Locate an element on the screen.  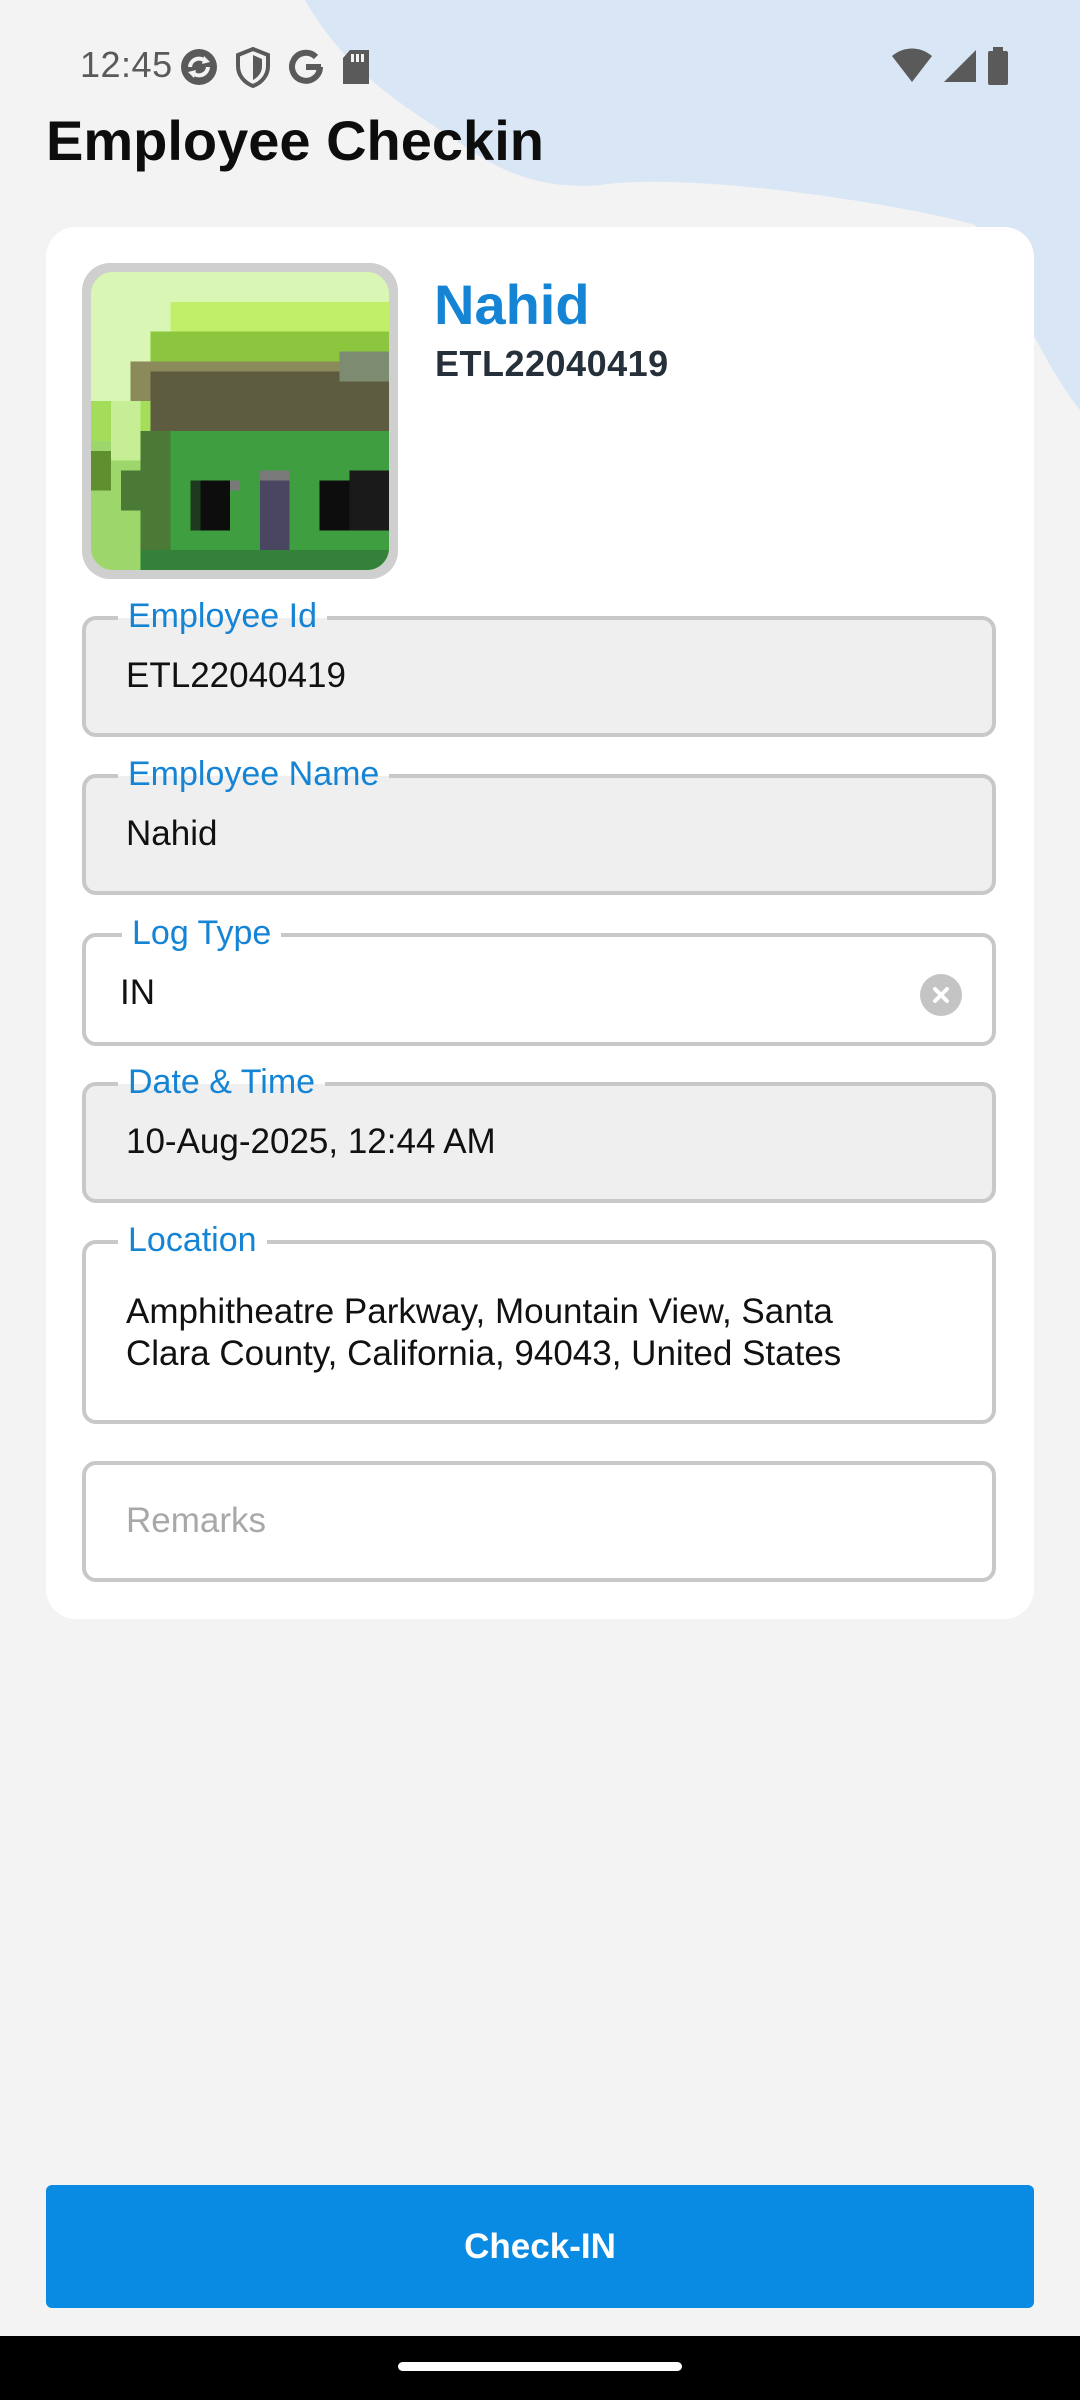
shield-icon is located at coordinates (253, 69).